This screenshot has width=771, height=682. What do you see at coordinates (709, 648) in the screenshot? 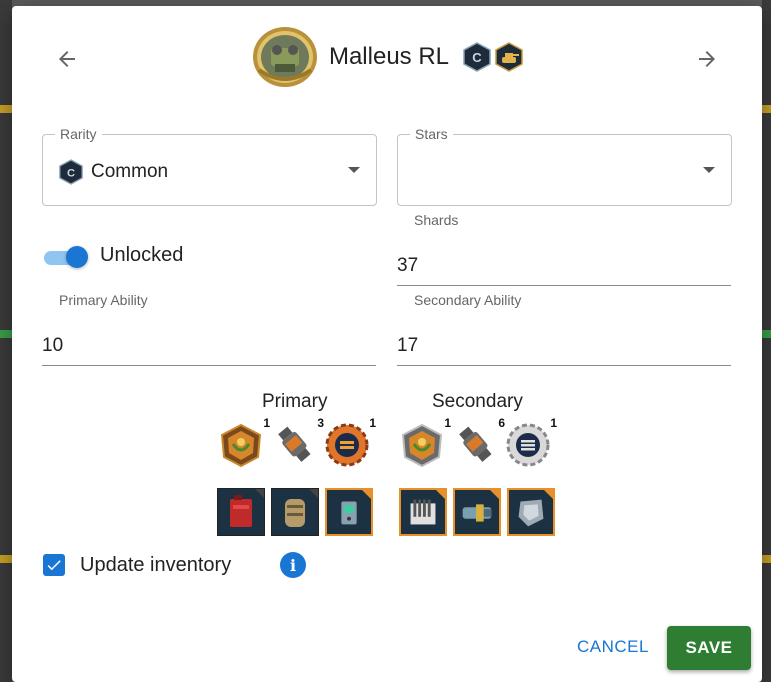
I see `save-button: SAVE` at bounding box center [709, 648].